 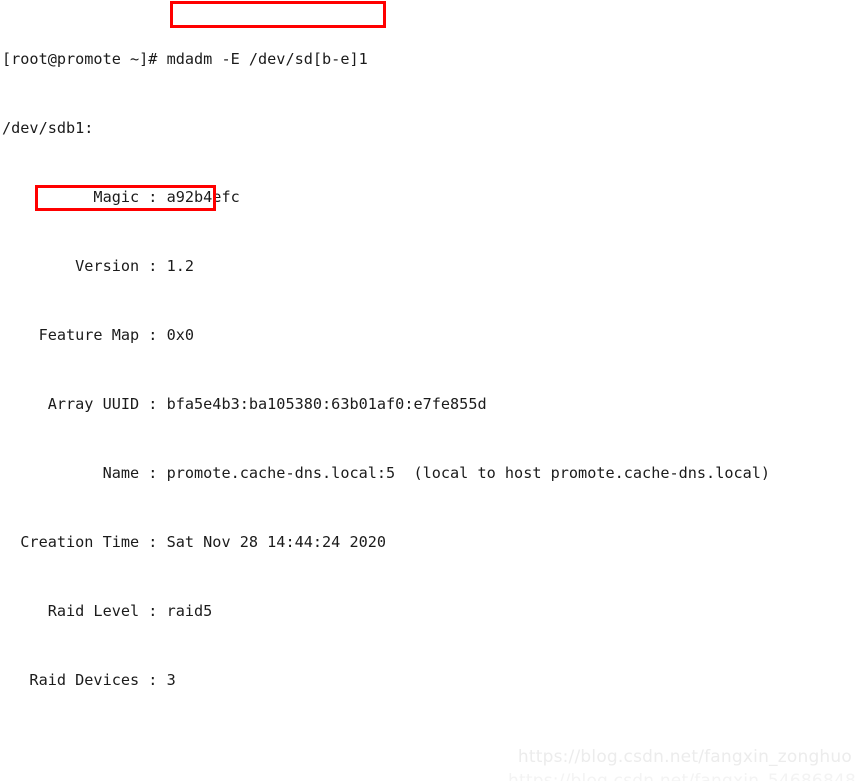 What do you see at coordinates (98, 335) in the screenshot?
I see `terminal-line: Feature Map : 0x0` at bounding box center [98, 335].